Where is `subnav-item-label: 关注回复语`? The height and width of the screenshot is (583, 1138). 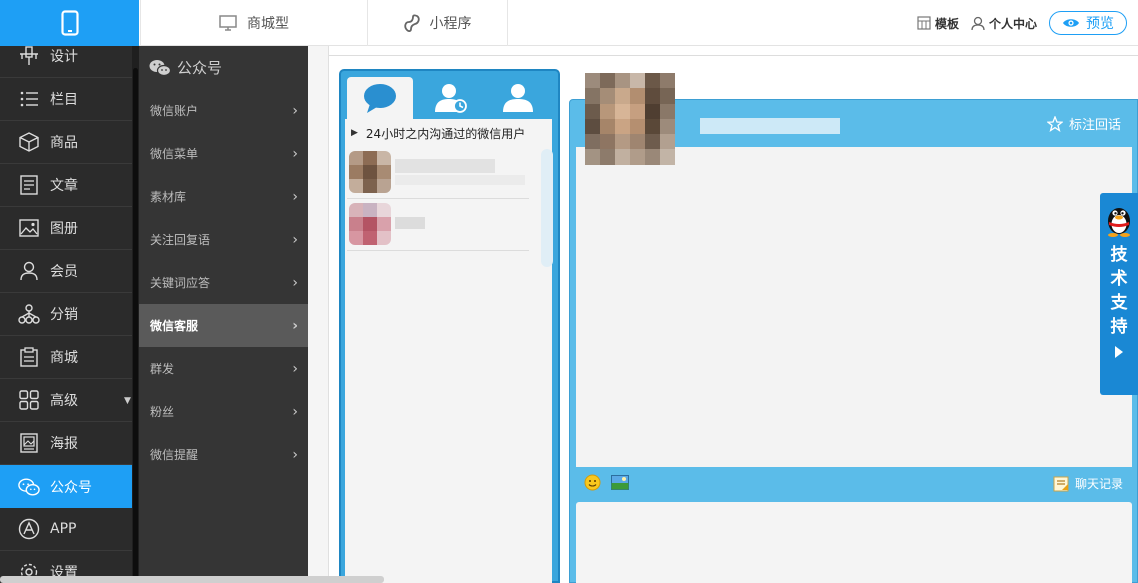 subnav-item-label: 关注回复语 is located at coordinates (180, 240).